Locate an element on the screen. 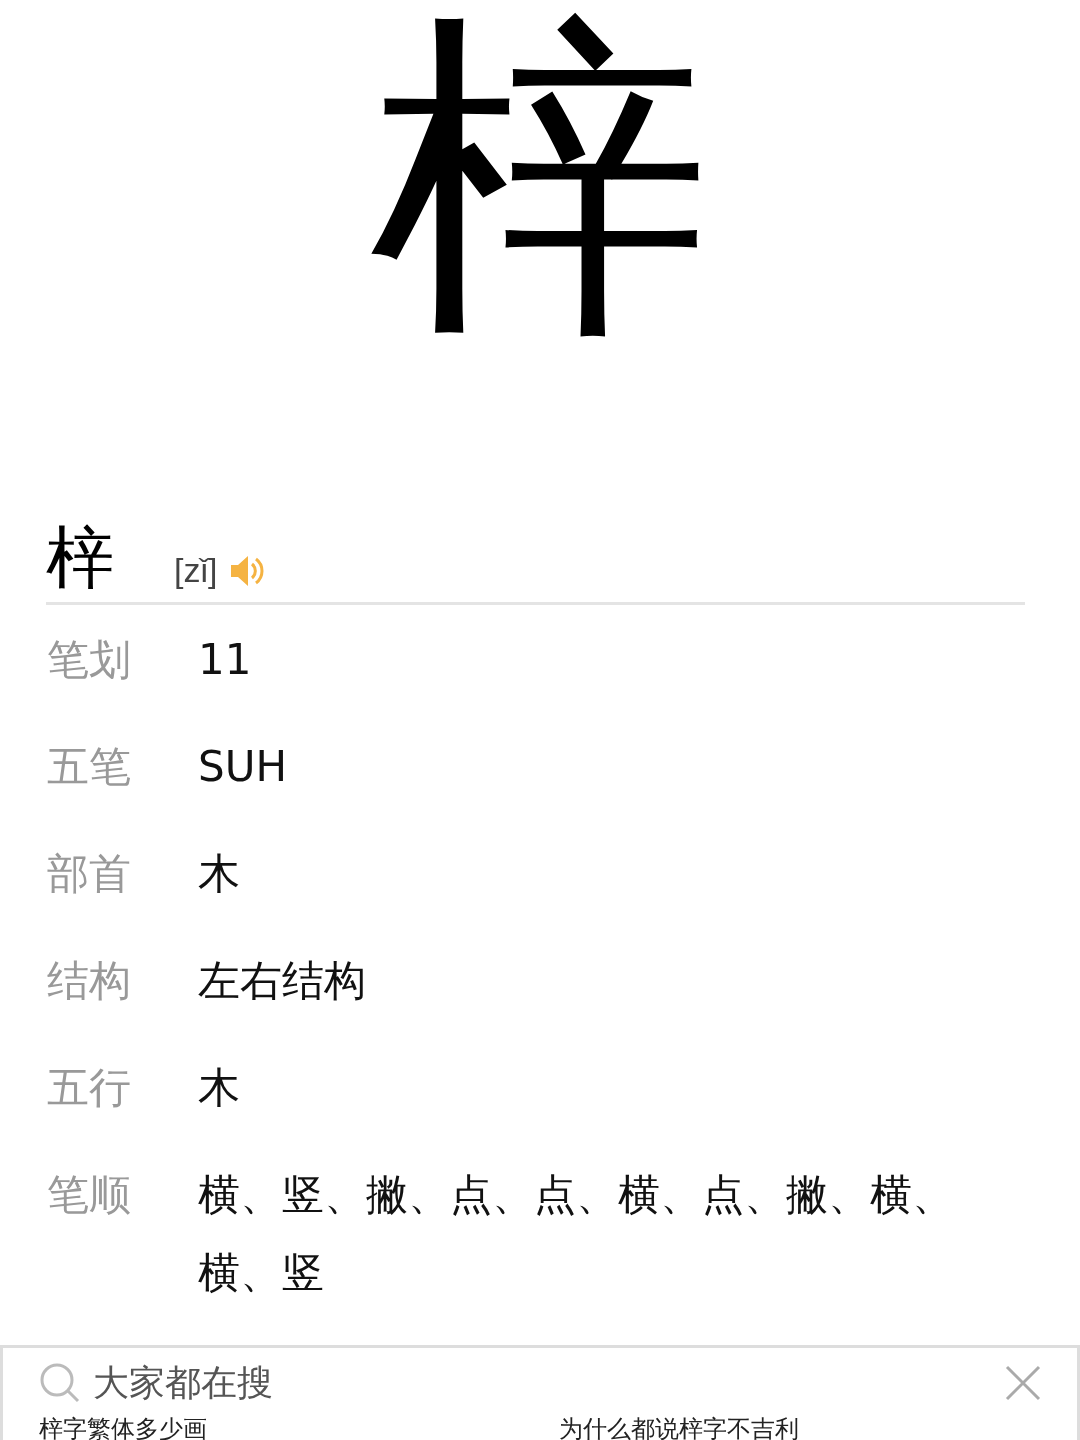 The width and height of the screenshot is (1080, 1440). search-suggestion: 梓字繁体多少画 is located at coordinates (299, 1429).